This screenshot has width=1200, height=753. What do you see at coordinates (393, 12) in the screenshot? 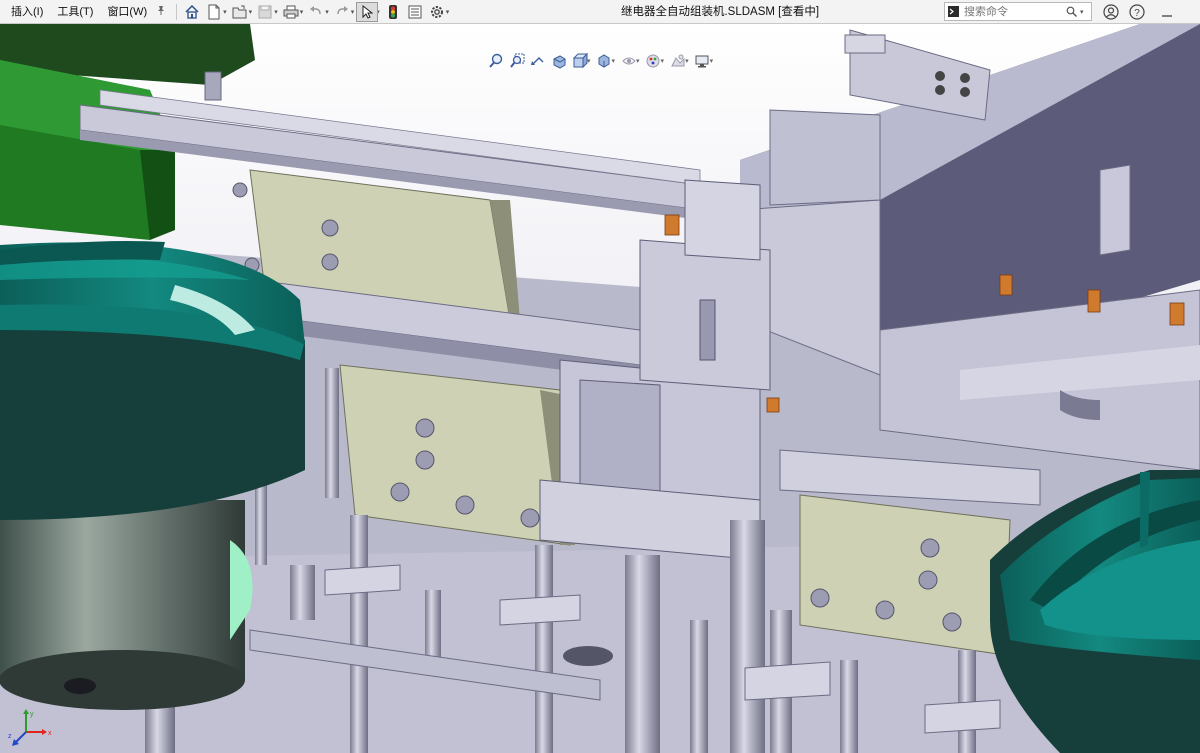
I see `traffic-light-icon` at bounding box center [393, 12].